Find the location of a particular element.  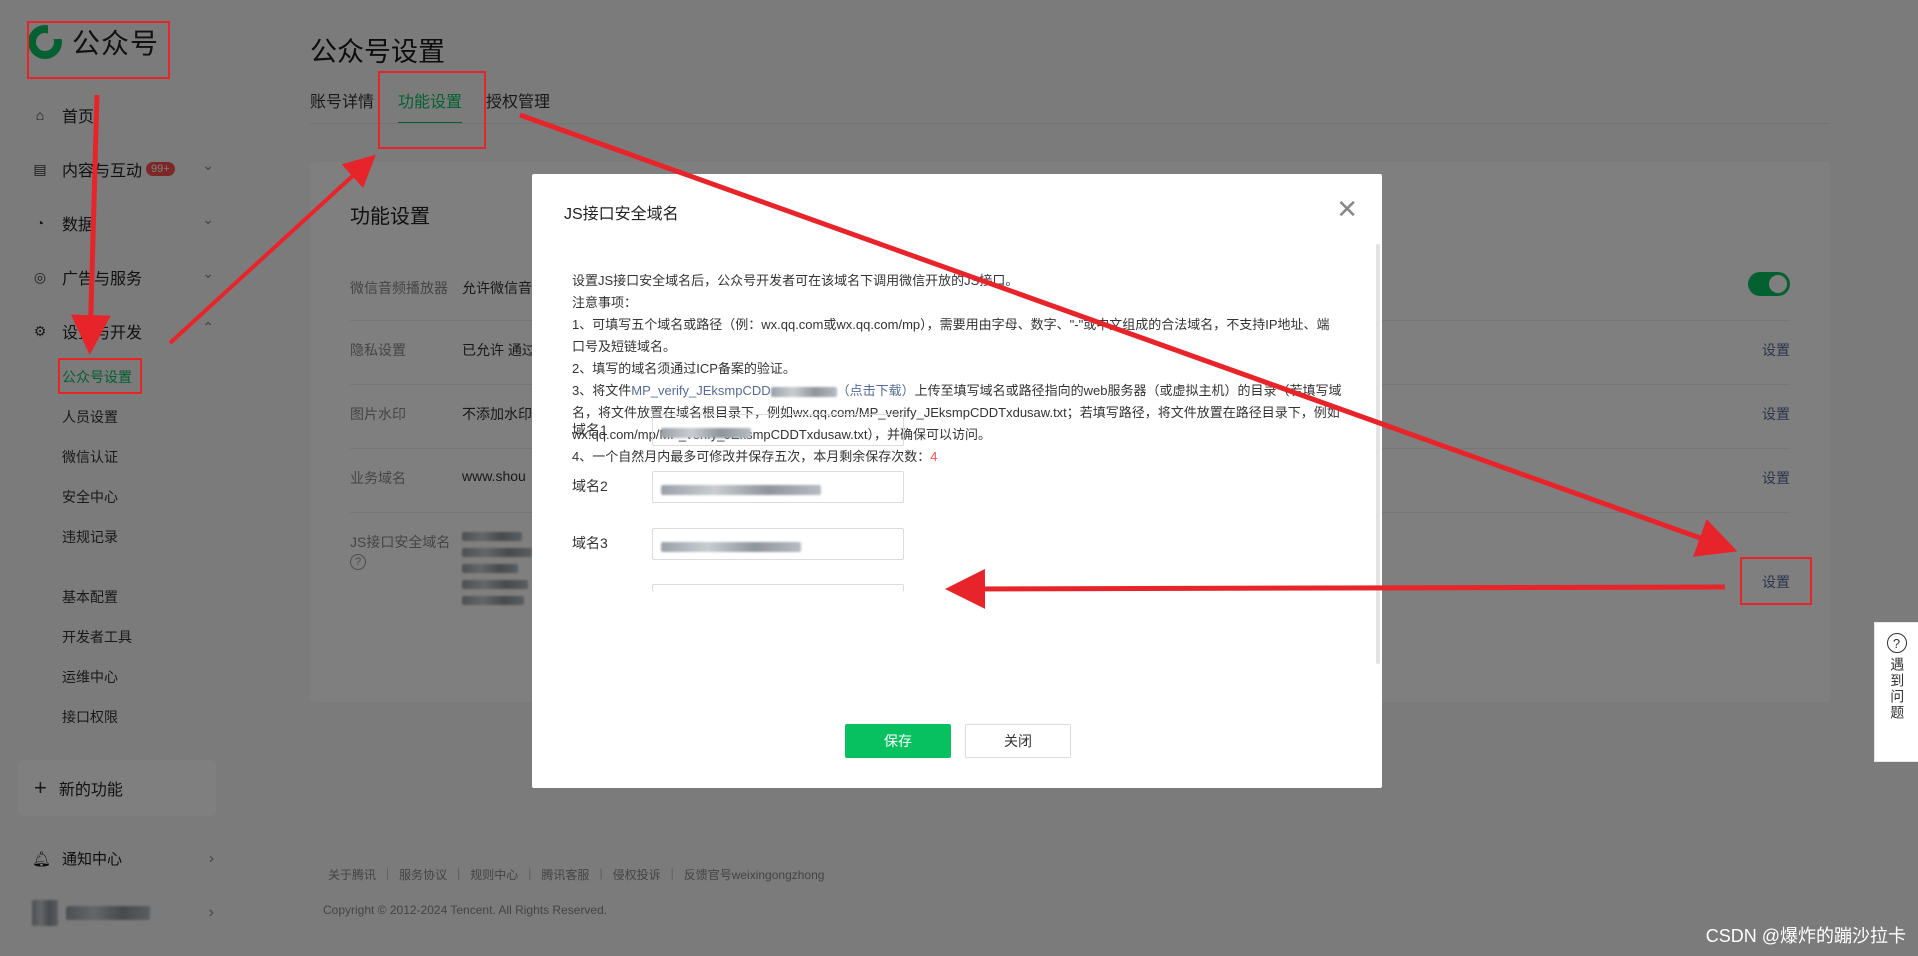

arrow-down is located at coordinates (90, 224).